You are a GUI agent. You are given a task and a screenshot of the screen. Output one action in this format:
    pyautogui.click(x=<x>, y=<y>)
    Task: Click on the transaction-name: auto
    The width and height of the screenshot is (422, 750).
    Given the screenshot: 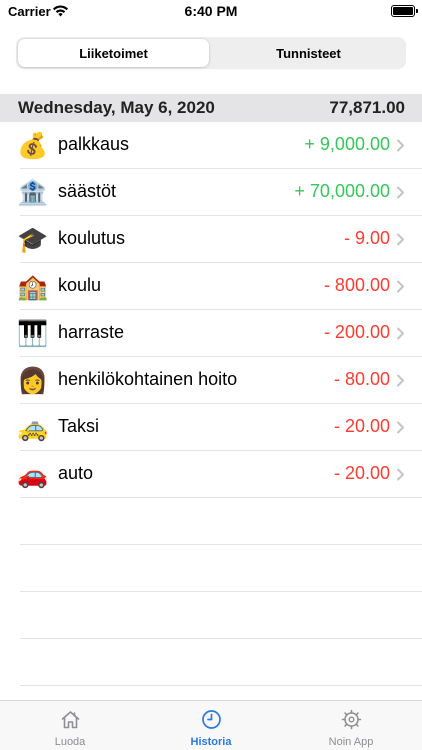 What is the action you would take?
    pyautogui.click(x=76, y=473)
    